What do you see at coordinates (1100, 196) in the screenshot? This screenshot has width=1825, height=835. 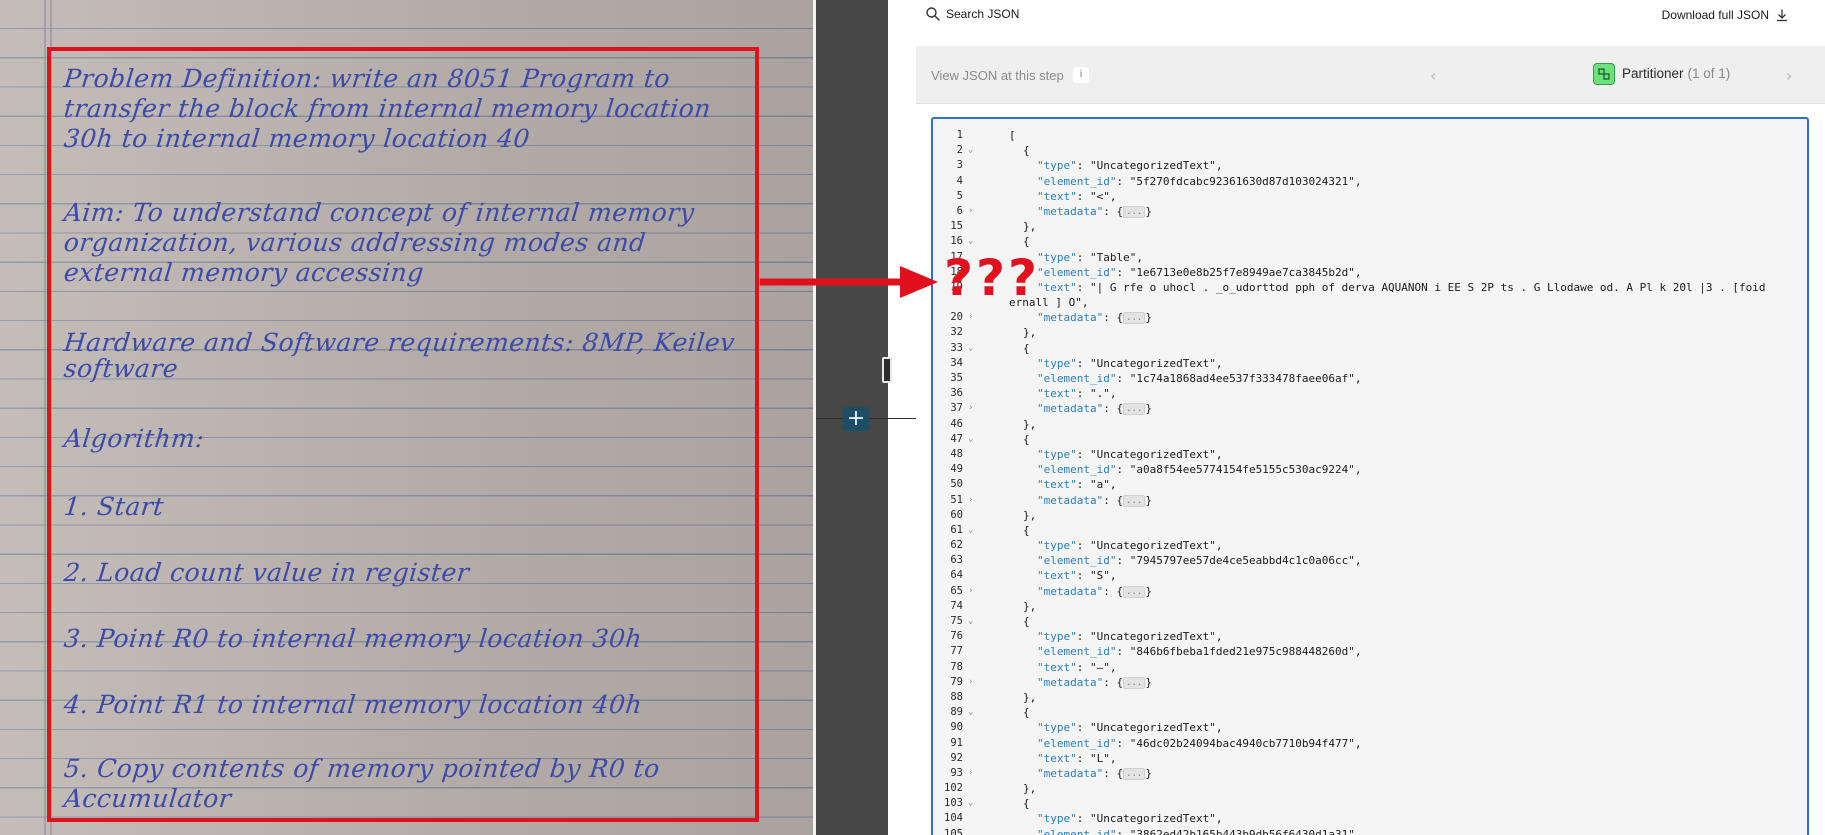 I see `json-value: "<"` at bounding box center [1100, 196].